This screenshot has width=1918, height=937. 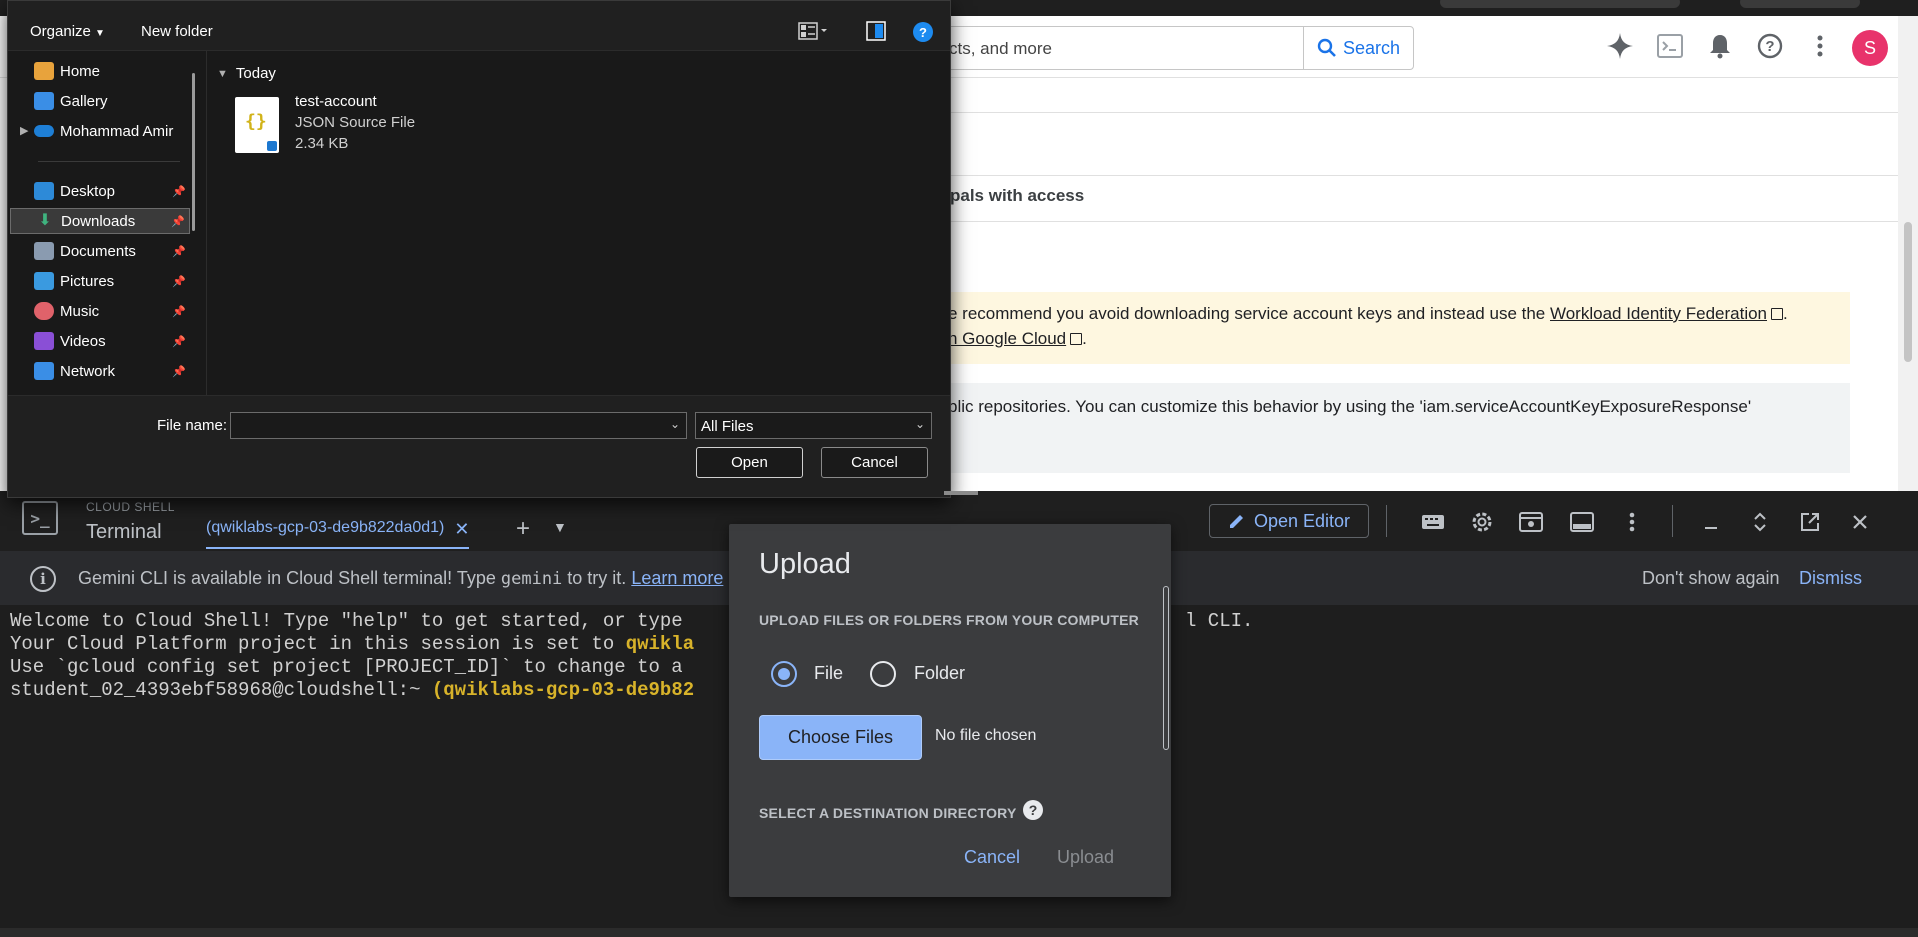 What do you see at coordinates (1017, 196) in the screenshot?
I see `tab-principals-with-access: pals with access` at bounding box center [1017, 196].